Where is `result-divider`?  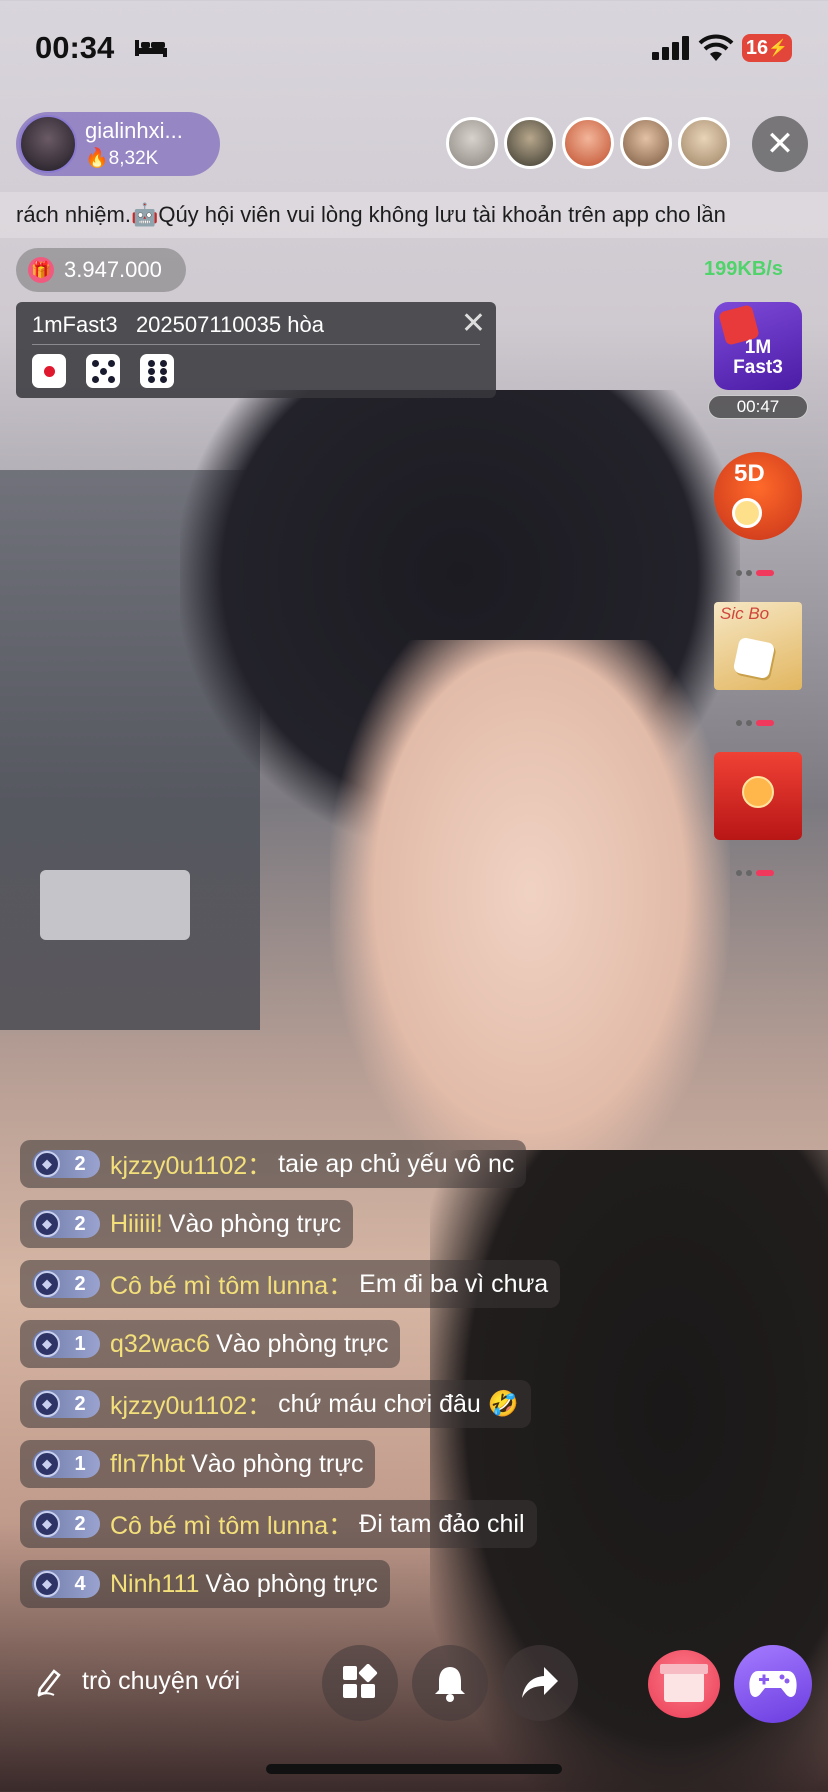 result-divider is located at coordinates (256, 344).